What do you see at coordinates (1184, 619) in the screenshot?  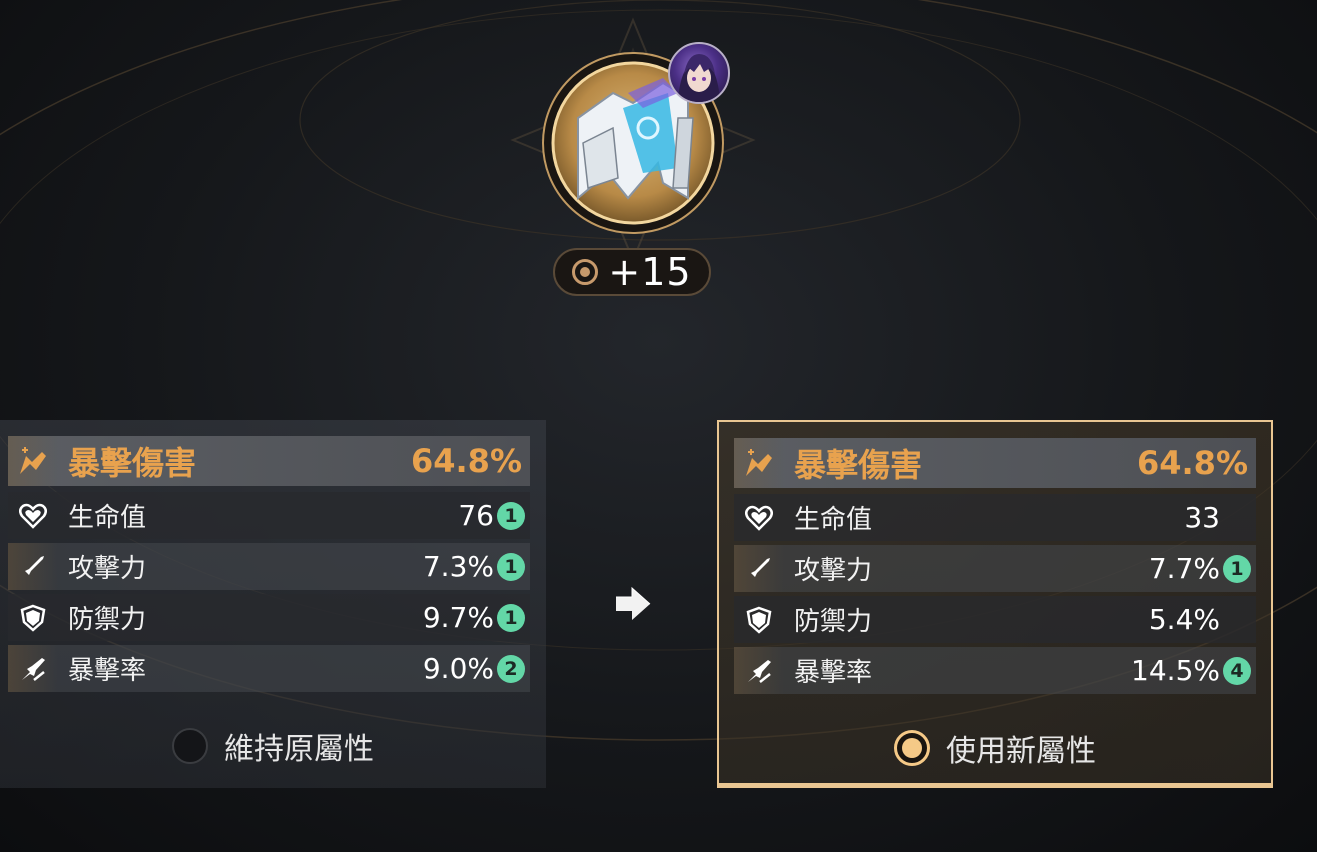 I see `substat-value: 5.4%` at bounding box center [1184, 619].